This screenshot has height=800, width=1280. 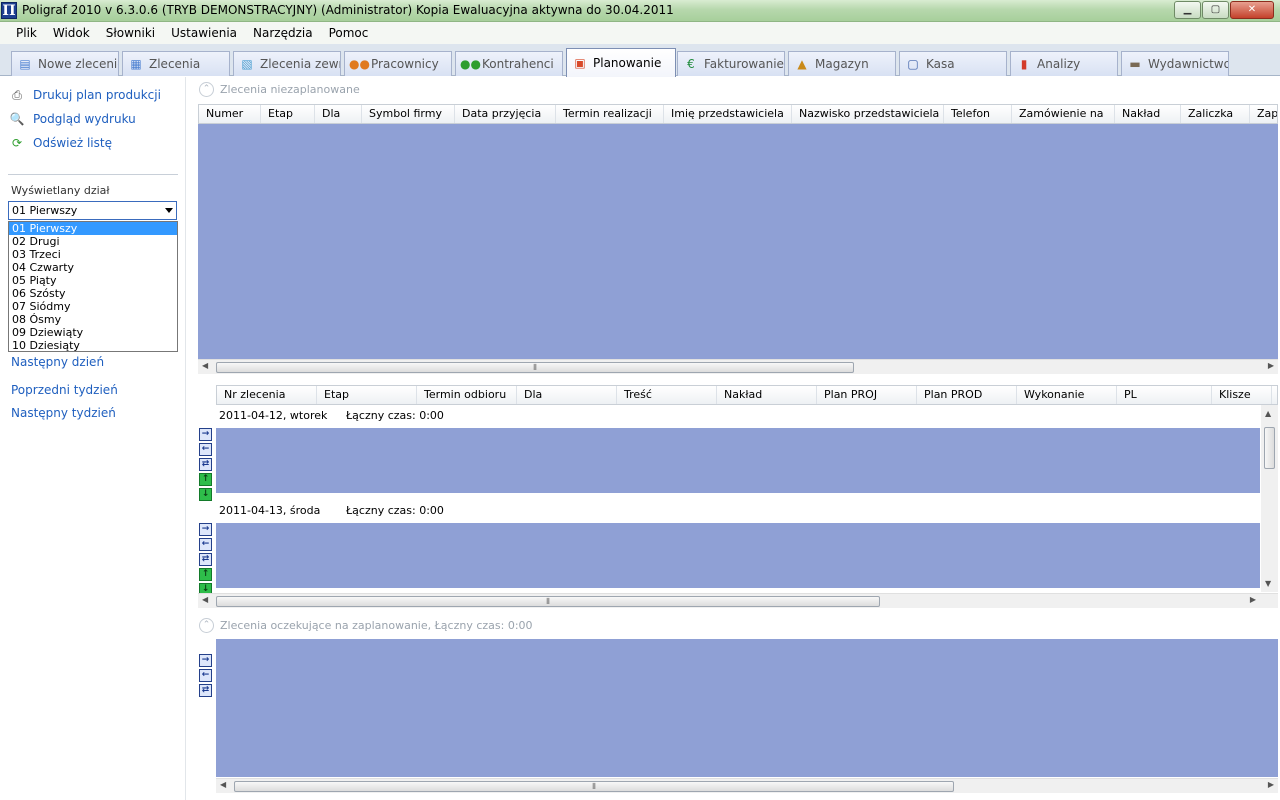 I want to click on column-header: Klisze, so click(x=1242, y=395).